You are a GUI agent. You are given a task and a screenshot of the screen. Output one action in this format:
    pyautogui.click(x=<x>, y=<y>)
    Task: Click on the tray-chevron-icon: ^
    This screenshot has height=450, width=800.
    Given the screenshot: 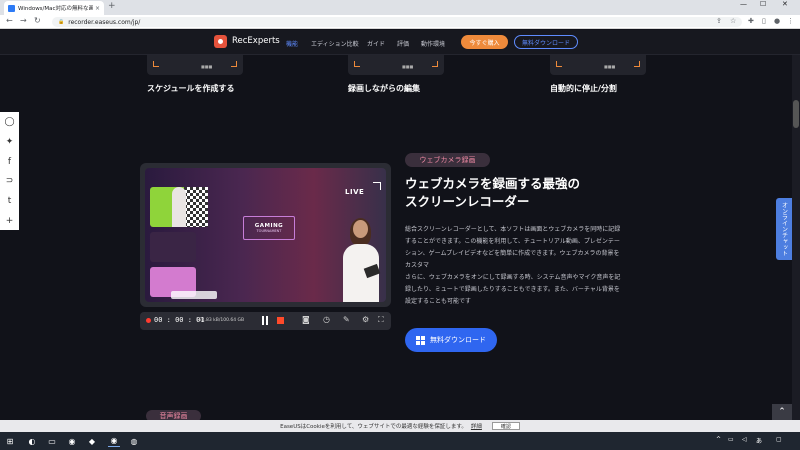 What is the action you would take?
    pyautogui.click(x=718, y=439)
    